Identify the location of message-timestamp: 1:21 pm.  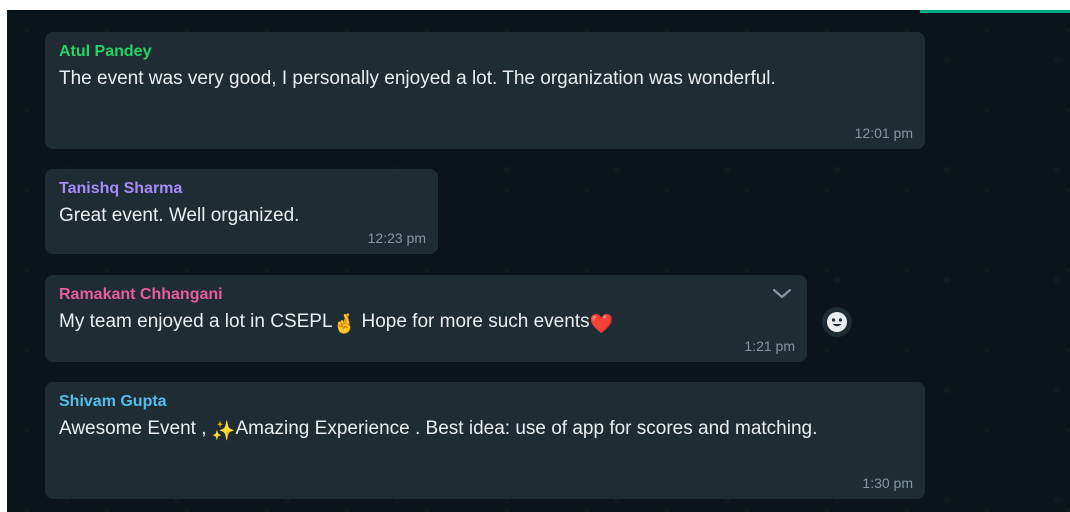
(769, 346).